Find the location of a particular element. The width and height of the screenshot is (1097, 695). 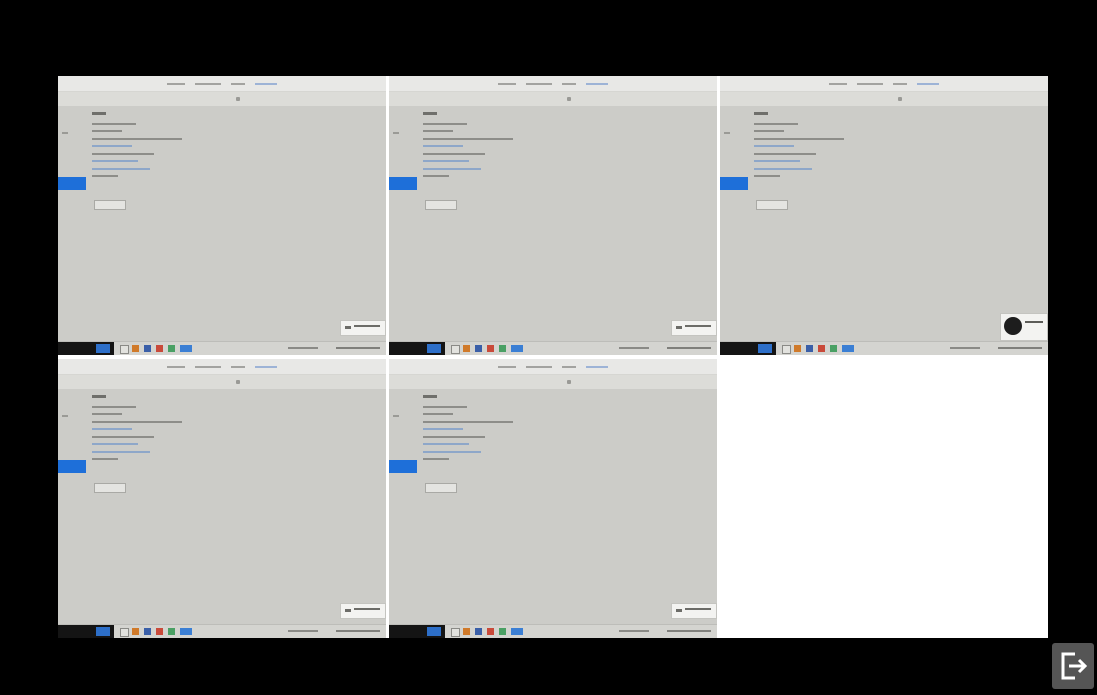

exit-button is located at coordinates (1073, 666).